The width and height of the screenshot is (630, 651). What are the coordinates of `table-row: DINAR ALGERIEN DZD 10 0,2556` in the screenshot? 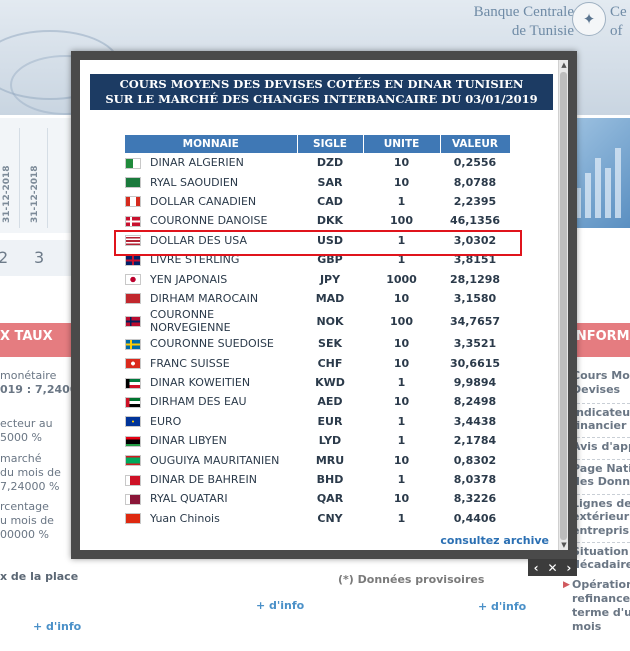 It's located at (317, 162).